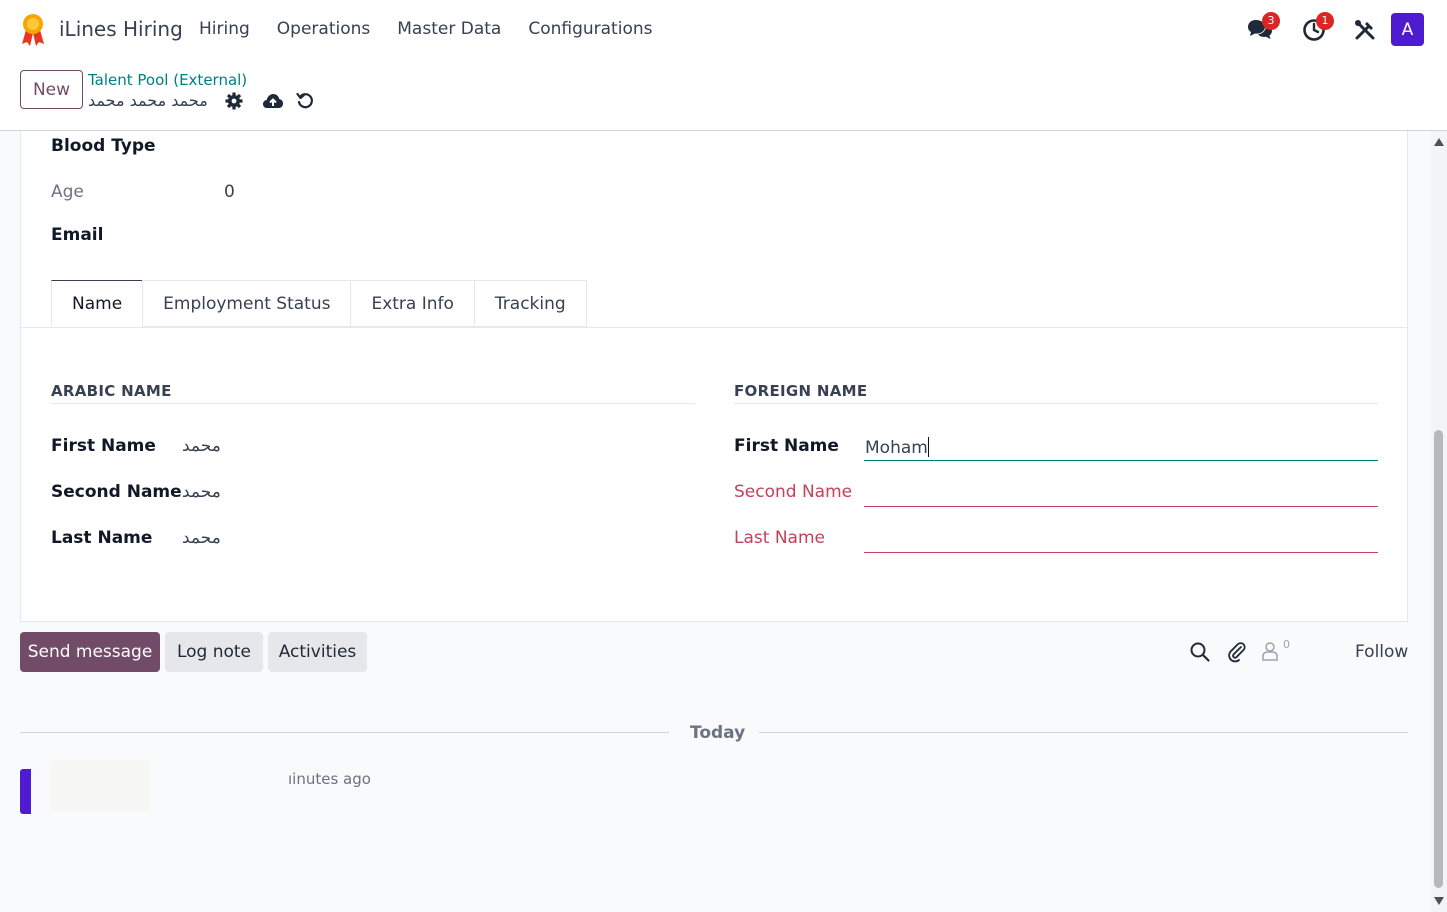  Describe the element at coordinates (33, 30) in the screenshot. I see `ribbon-award-icon` at that location.